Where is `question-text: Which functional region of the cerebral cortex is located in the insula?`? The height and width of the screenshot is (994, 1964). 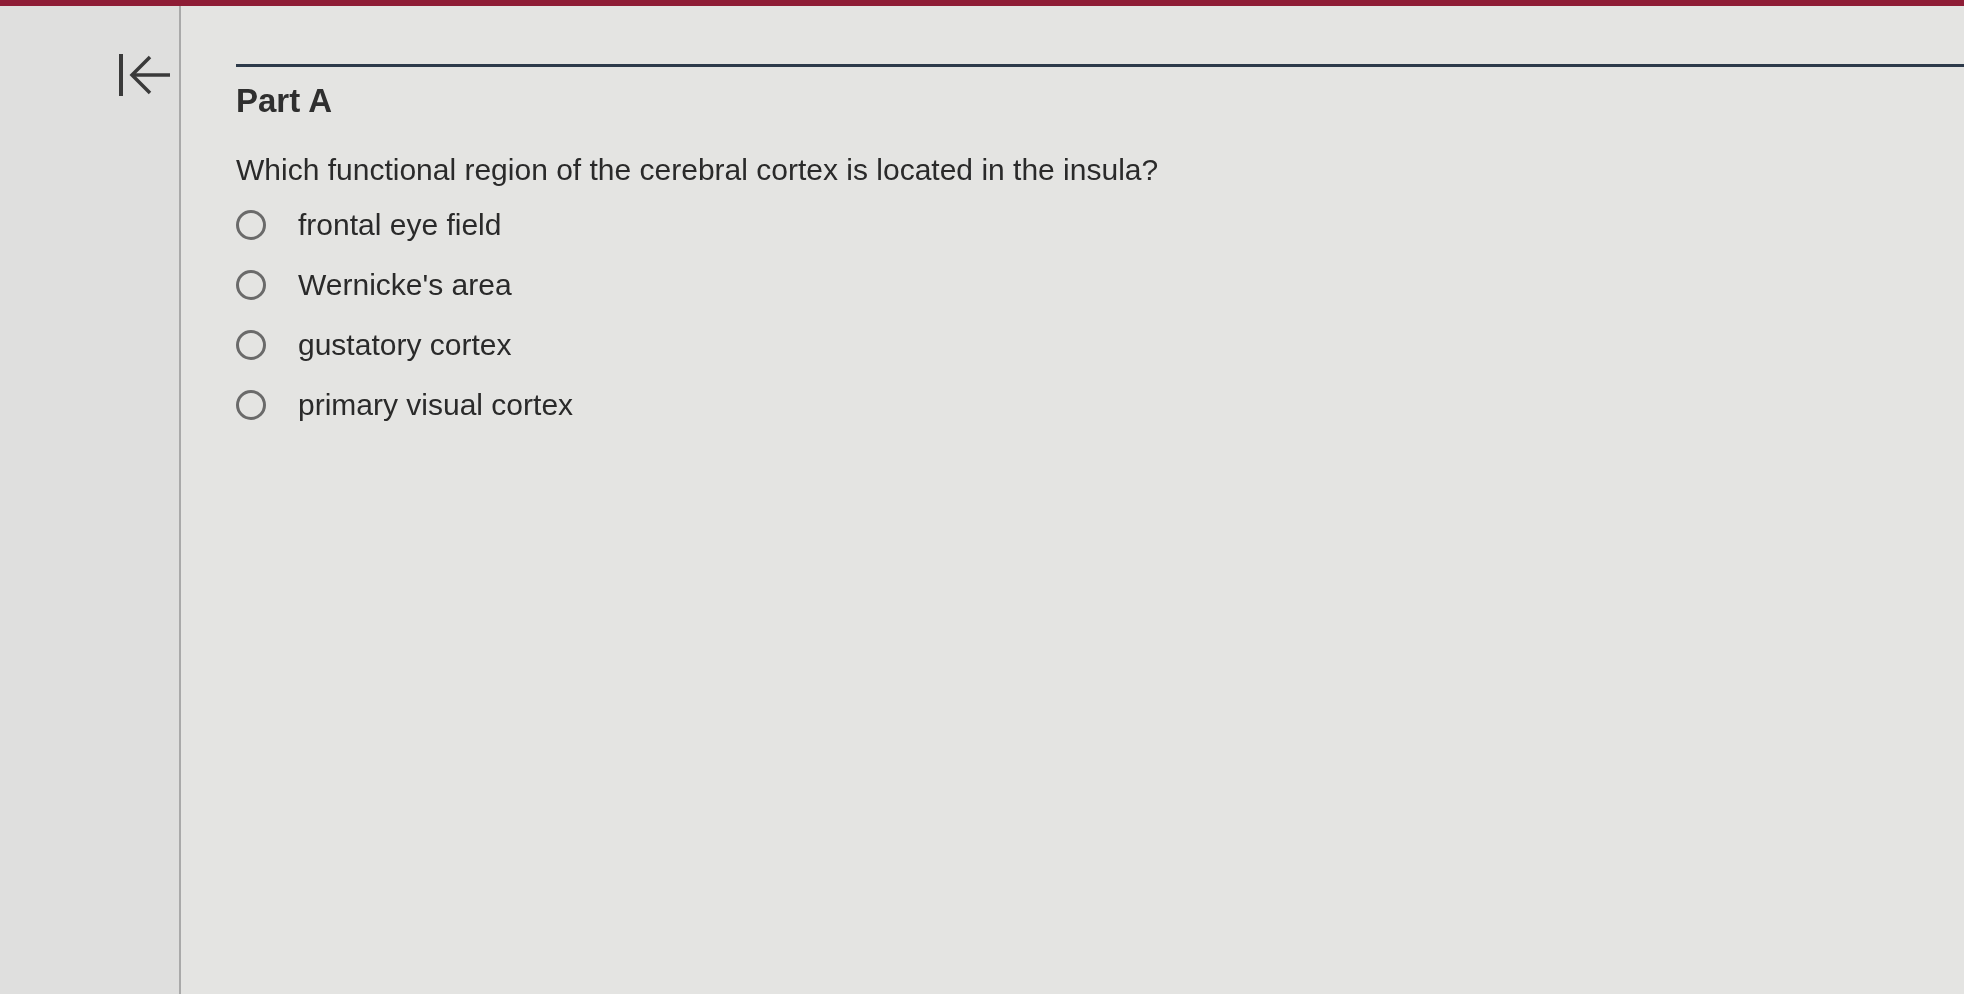
question-text: Which functional region of the cerebral cortex is located in the insula? is located at coordinates (697, 170).